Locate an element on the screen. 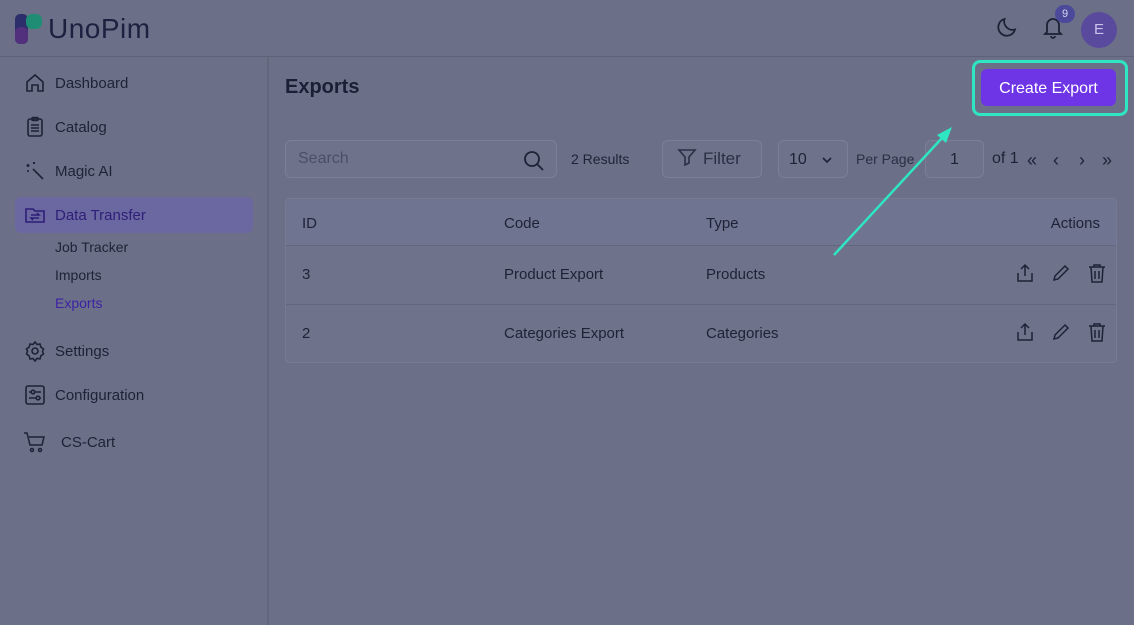 This screenshot has height=625, width=1134. per-page-label: Per Page is located at coordinates (885, 159).